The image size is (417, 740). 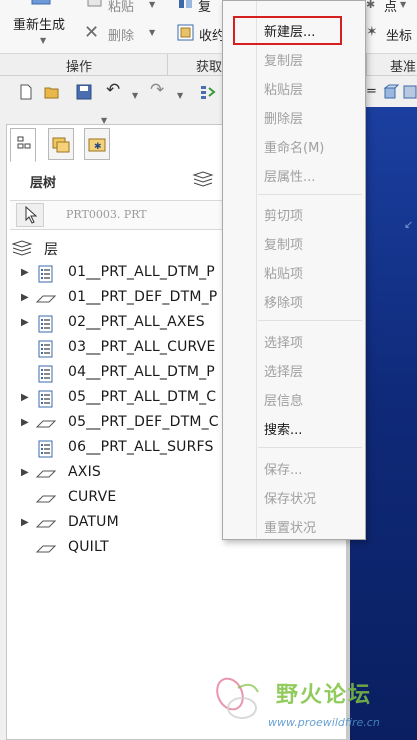 What do you see at coordinates (93, 522) in the screenshot?
I see `tree-layer-item: DATUM` at bounding box center [93, 522].